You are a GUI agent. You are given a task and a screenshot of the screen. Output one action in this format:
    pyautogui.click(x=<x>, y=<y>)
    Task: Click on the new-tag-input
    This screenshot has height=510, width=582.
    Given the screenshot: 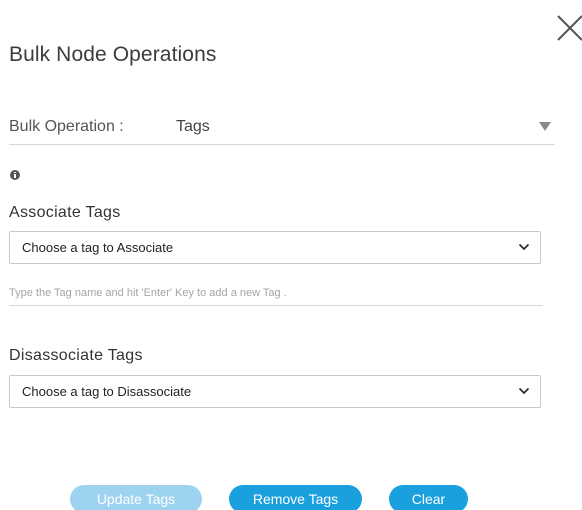 What is the action you would take?
    pyautogui.click(x=276, y=293)
    